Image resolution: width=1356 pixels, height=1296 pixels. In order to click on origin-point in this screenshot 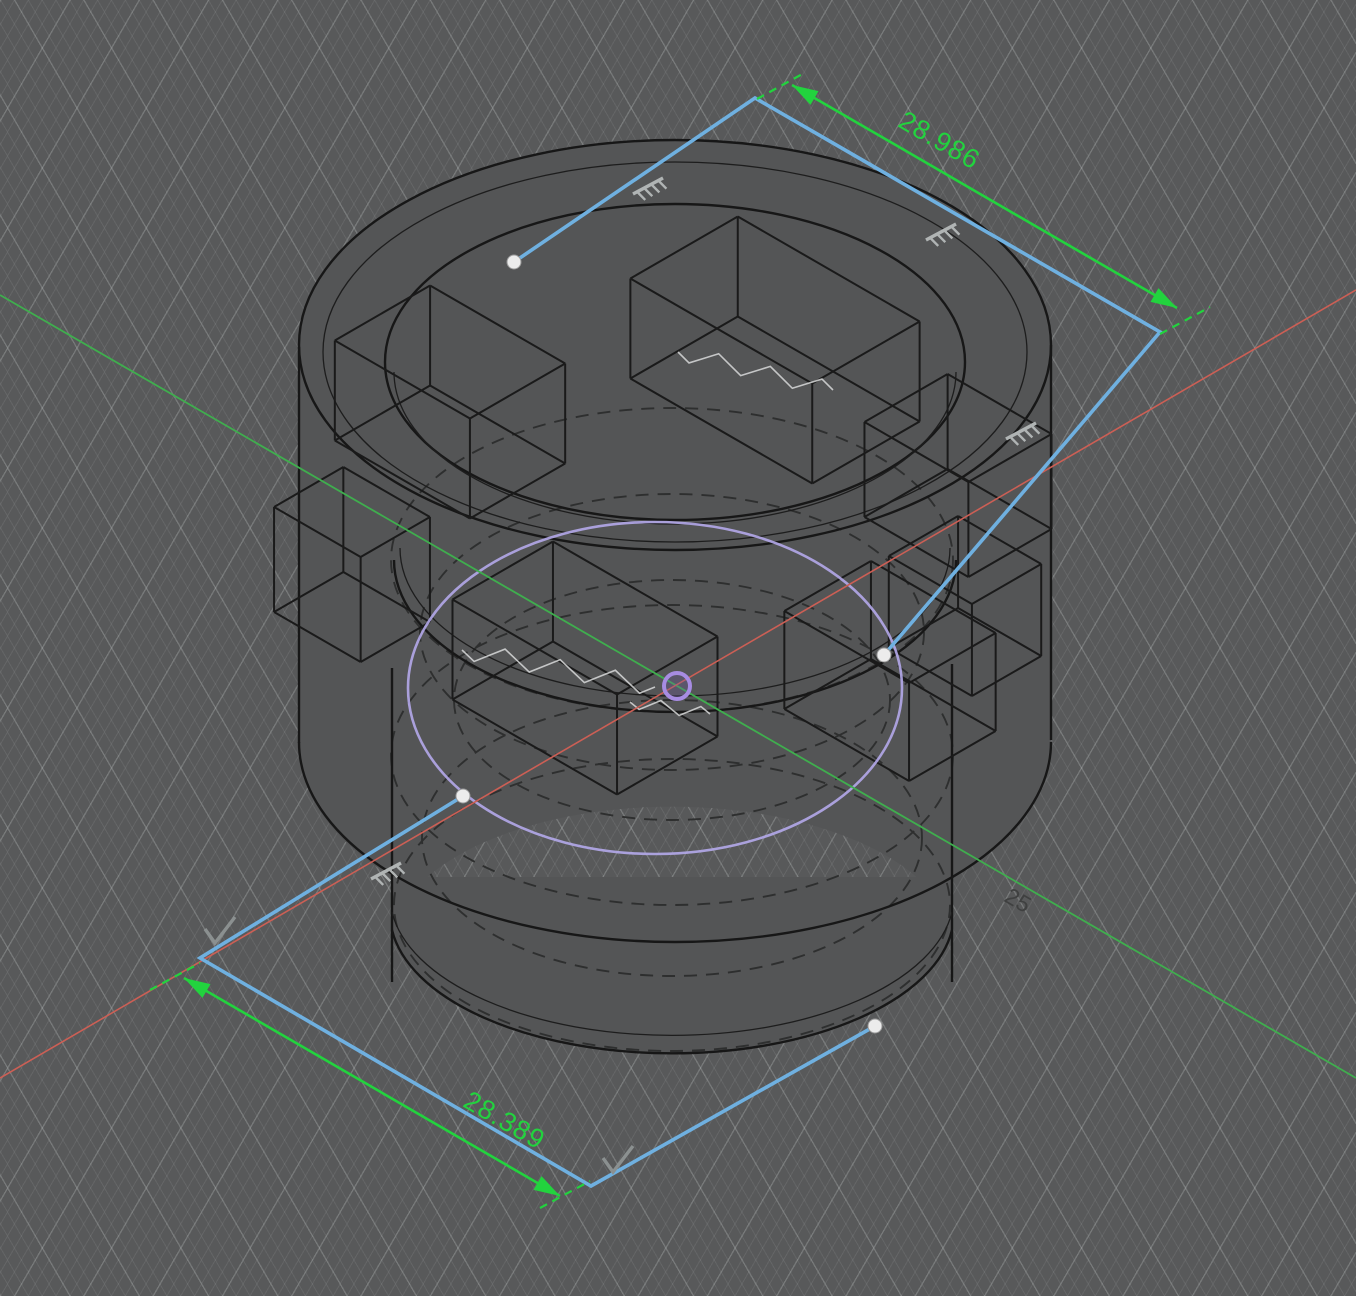, I will do `click(677, 686)`.